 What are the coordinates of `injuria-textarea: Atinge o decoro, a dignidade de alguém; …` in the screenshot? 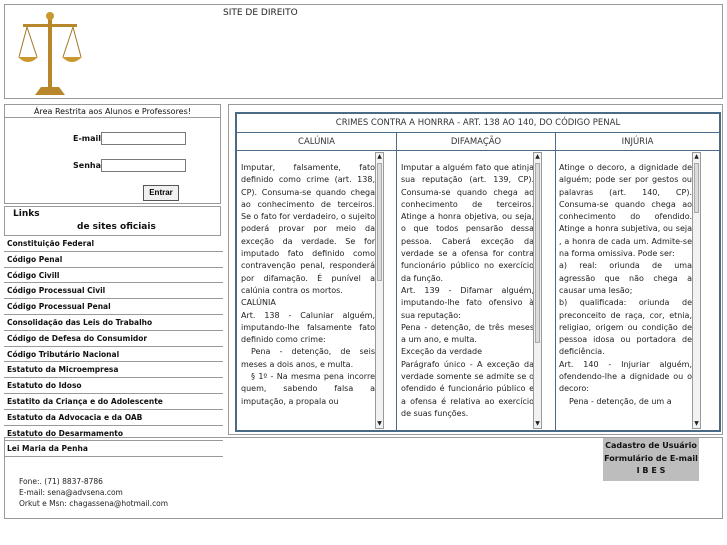 It's located at (626, 290).